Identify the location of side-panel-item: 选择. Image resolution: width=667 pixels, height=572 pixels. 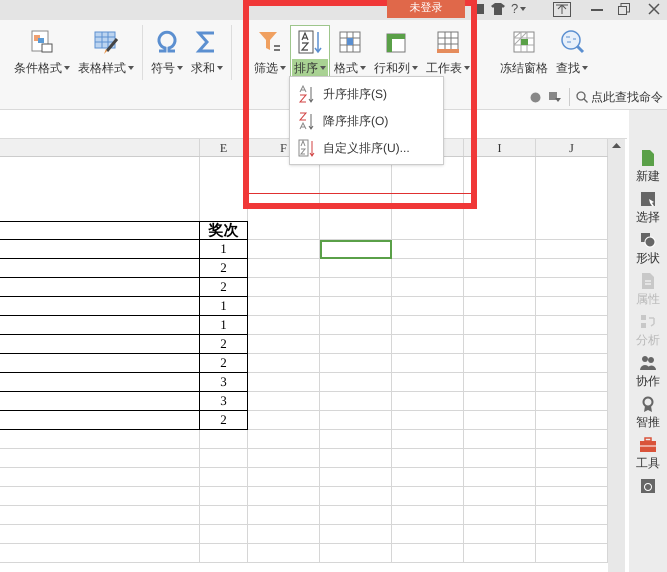
(648, 208).